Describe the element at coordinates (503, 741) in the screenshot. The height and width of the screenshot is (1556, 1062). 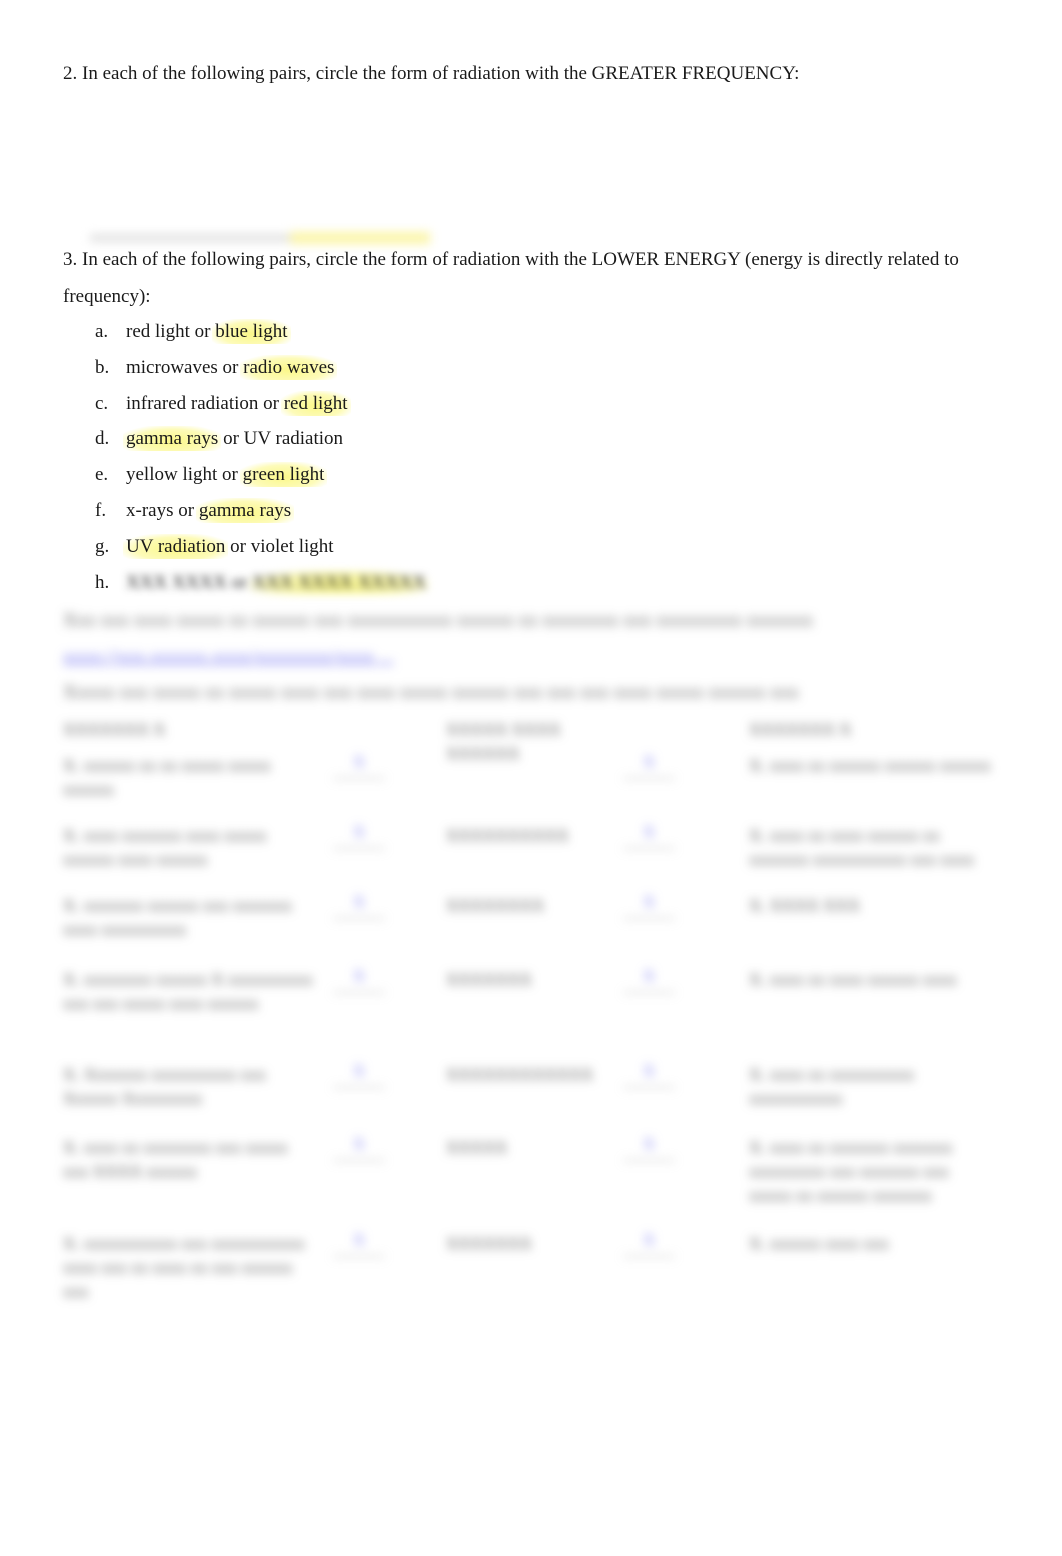
I see `header-column-2: XXXXX XXXX XXXXXX` at that location.